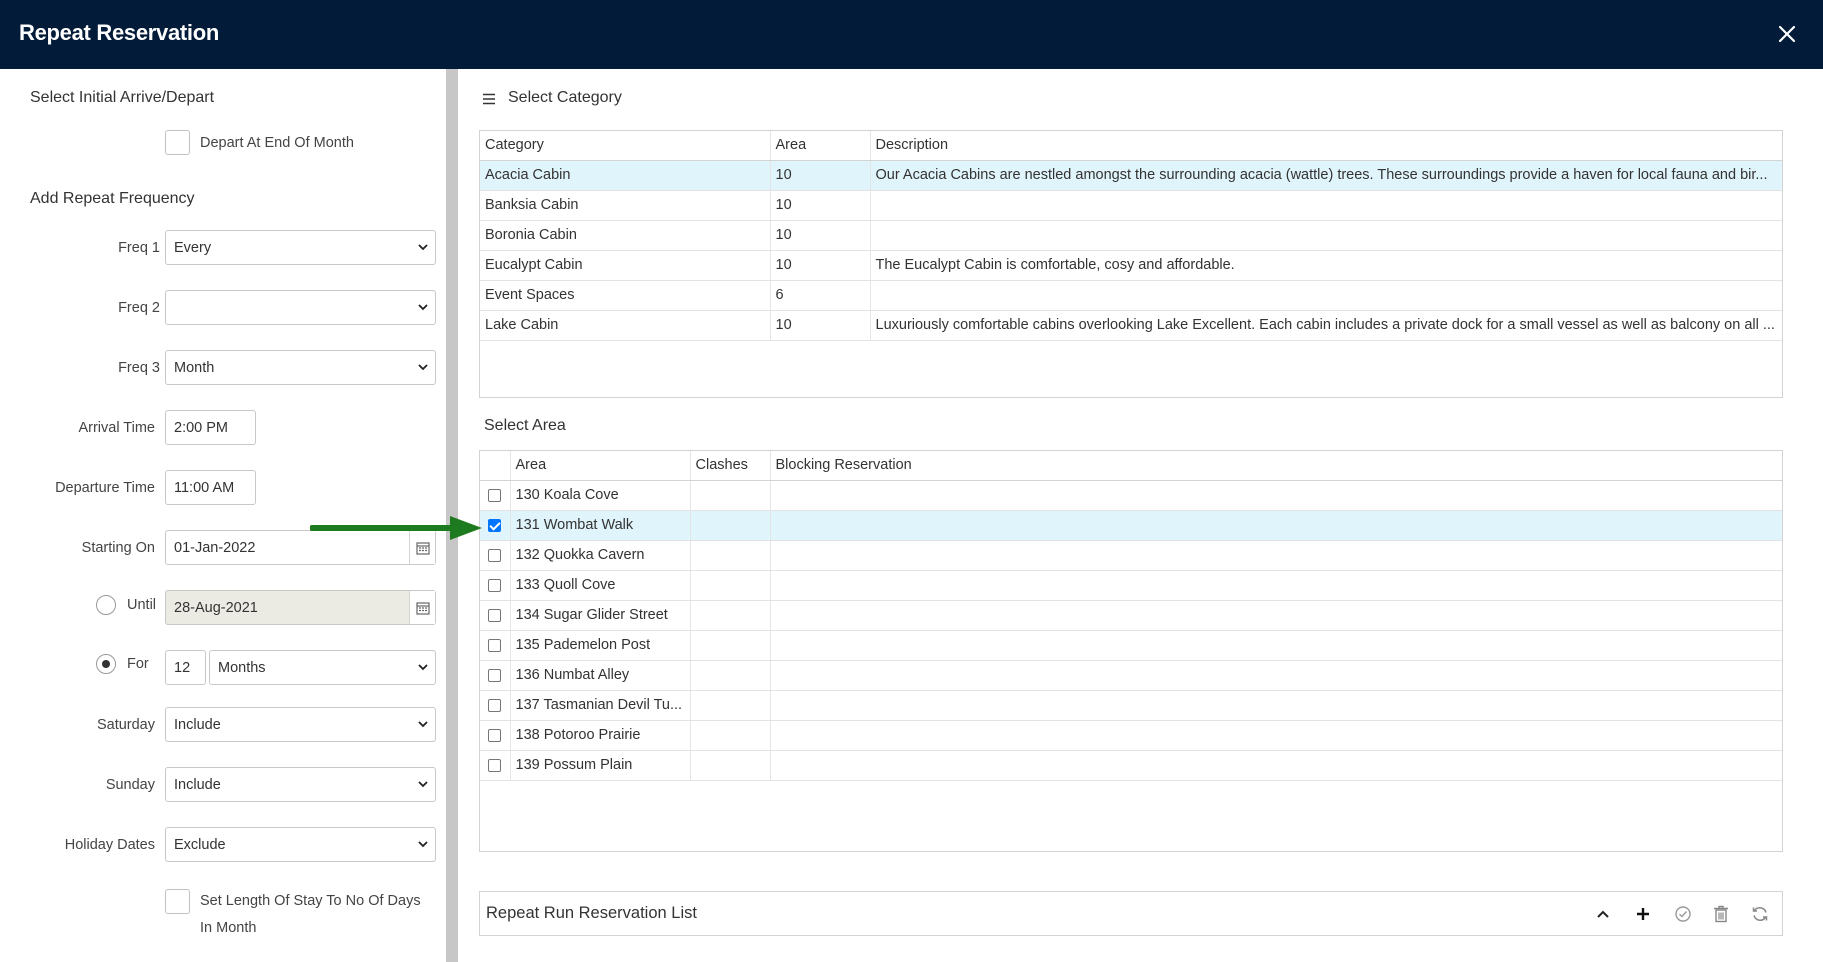 This screenshot has width=1823, height=962. Describe the element at coordinates (625, 205) in the screenshot. I see `category-cell: Banksia Cabin` at that location.